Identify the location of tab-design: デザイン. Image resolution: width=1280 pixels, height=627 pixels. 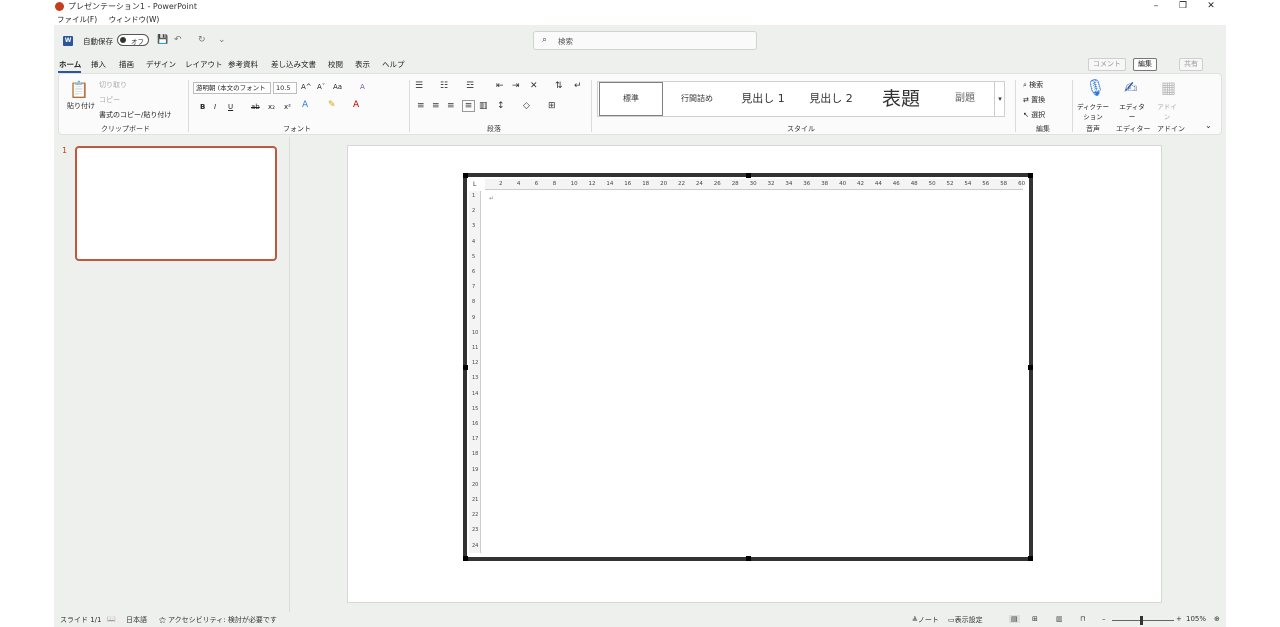
(161, 64).